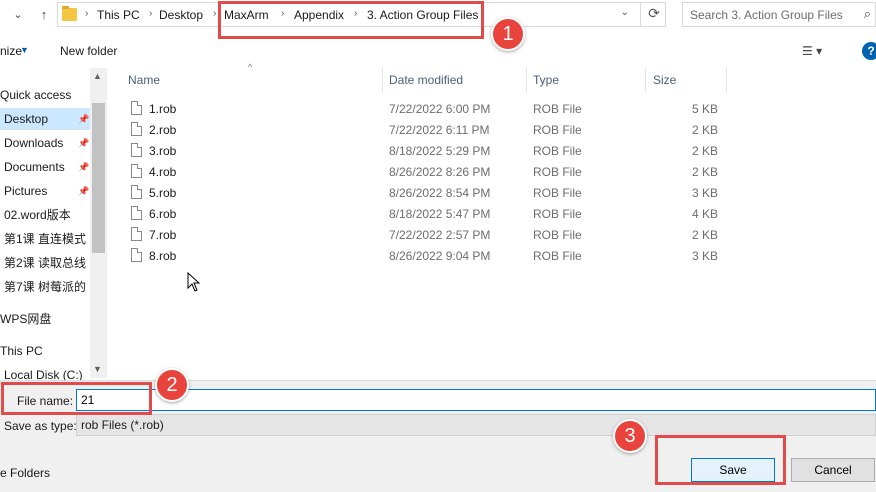  Describe the element at coordinates (779, 14) in the screenshot. I see `search-input: Search 3. Action Group Files ⌕` at that location.